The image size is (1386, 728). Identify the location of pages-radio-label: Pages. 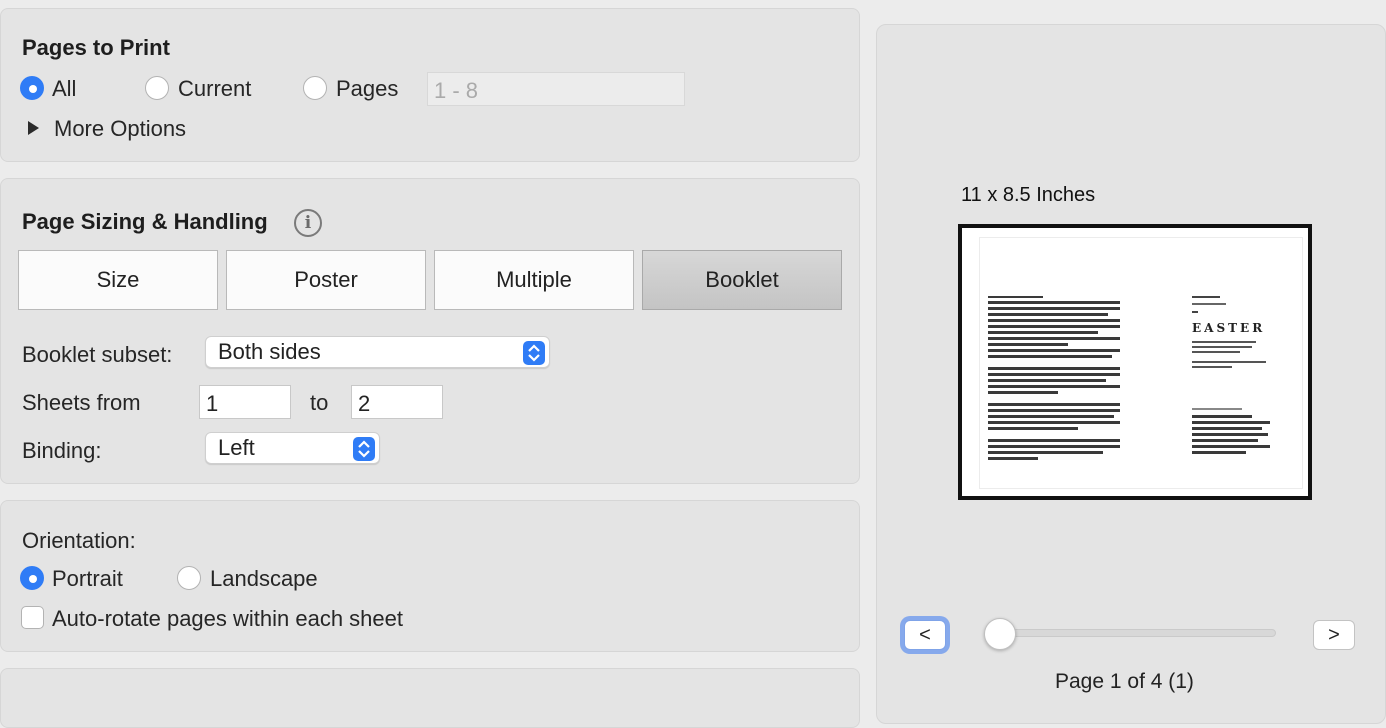
(367, 89).